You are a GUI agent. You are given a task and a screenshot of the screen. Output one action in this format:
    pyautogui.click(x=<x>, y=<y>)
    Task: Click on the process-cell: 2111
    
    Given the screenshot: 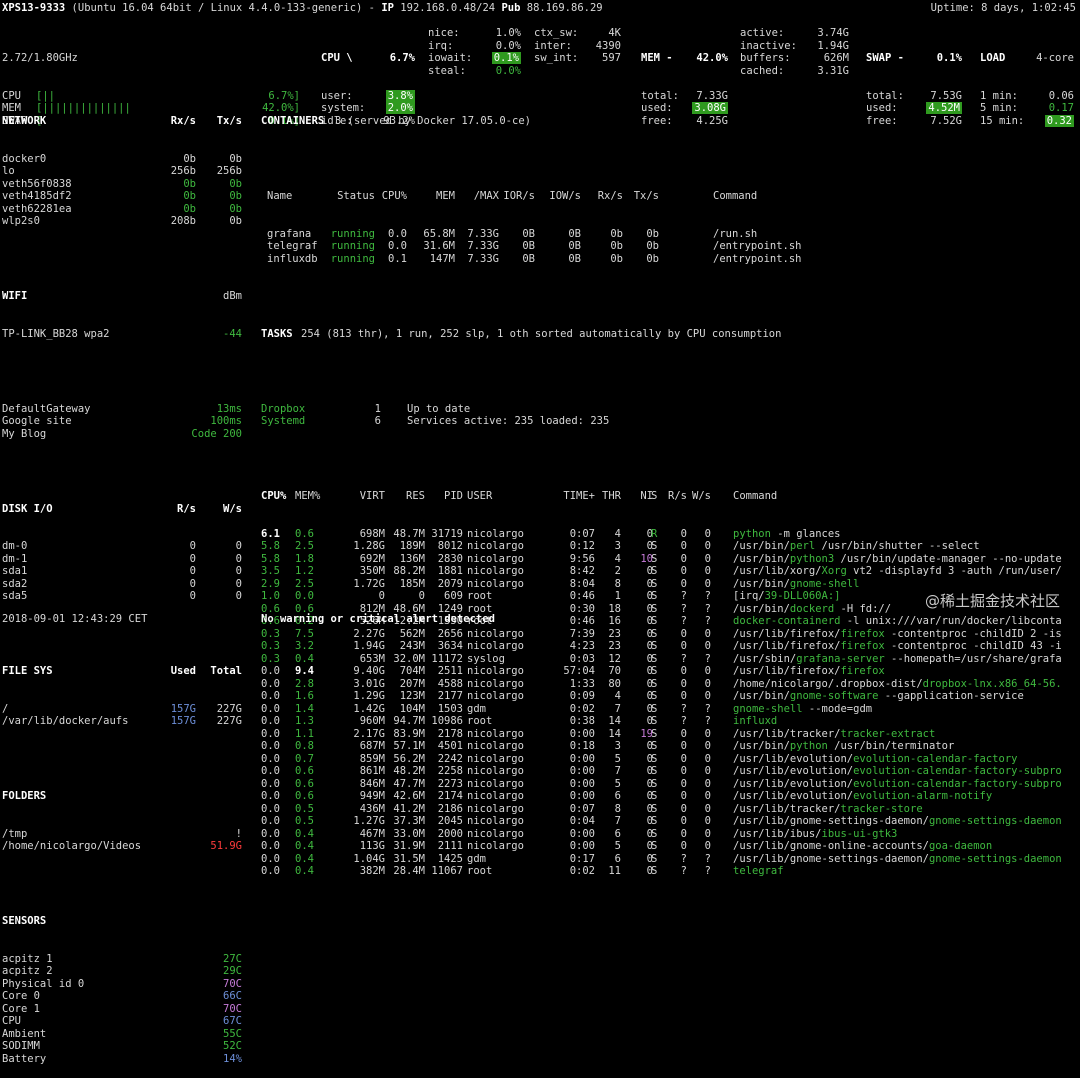 What is the action you would take?
    pyautogui.click(x=450, y=846)
    